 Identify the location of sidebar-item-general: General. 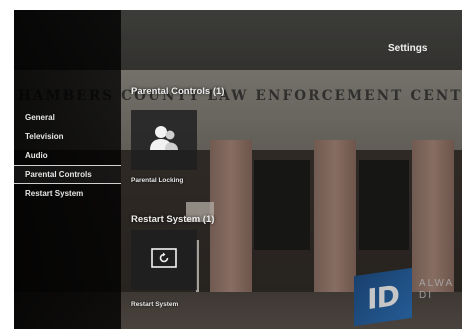
(67, 117).